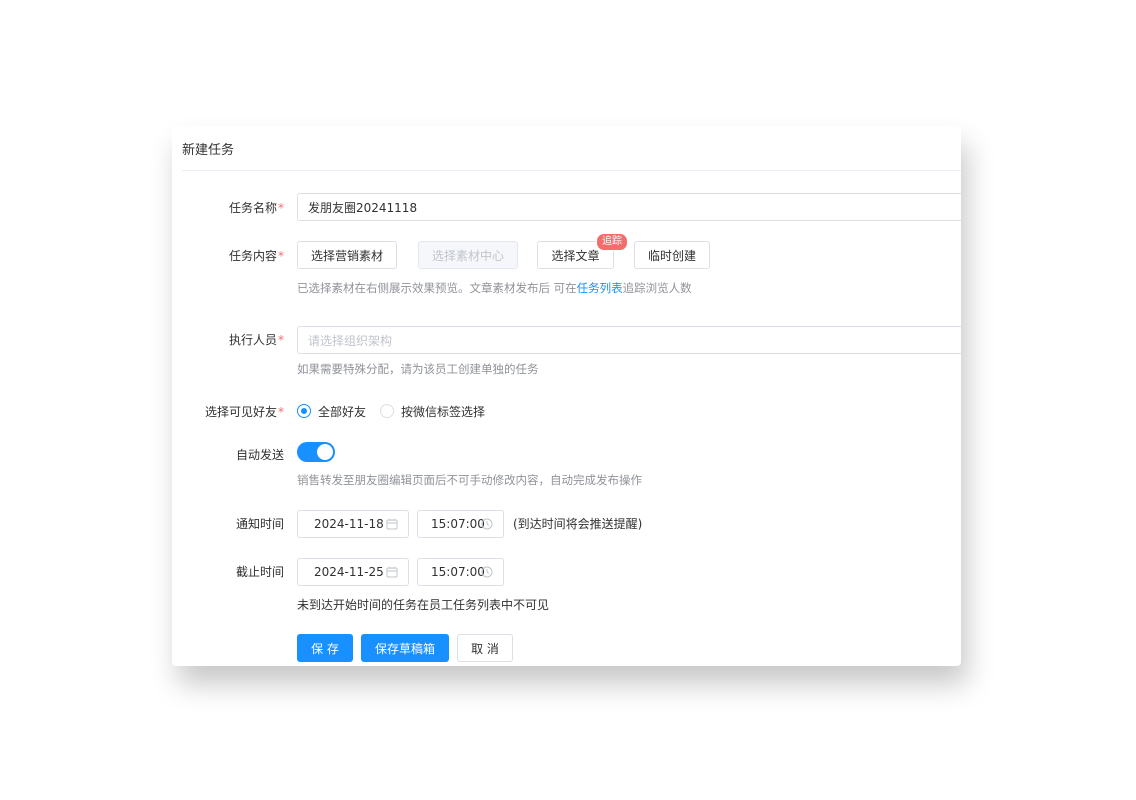  I want to click on executor-label-text: 执行人员, so click(252, 340).